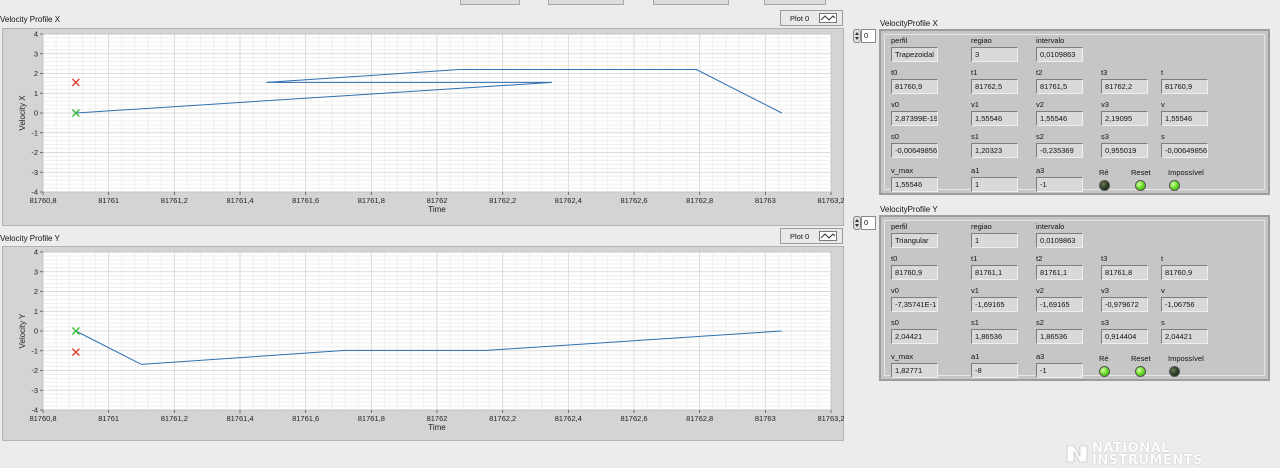 This screenshot has height=468, width=1280. Describe the element at coordinates (894, 258) in the screenshot. I see `profile-y-t0-label: t0` at that location.